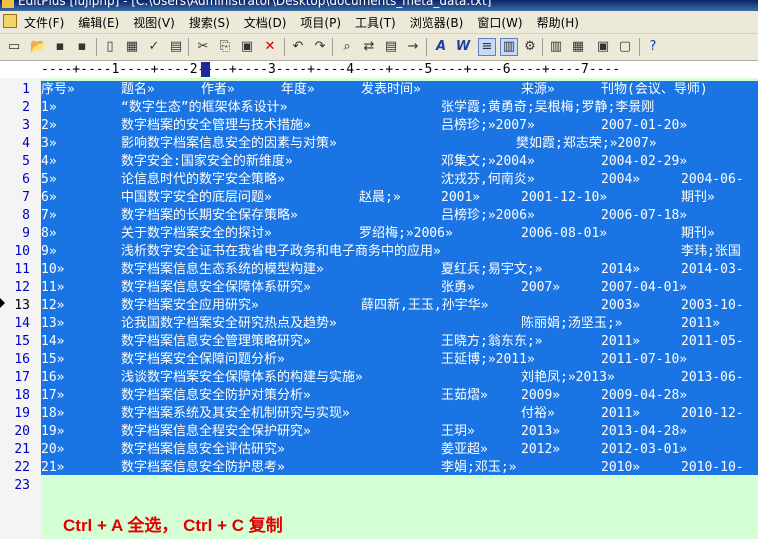  Describe the element at coordinates (488, 125) in the screenshot. I see `row-cell: 吕榜珍;»2007»` at that location.